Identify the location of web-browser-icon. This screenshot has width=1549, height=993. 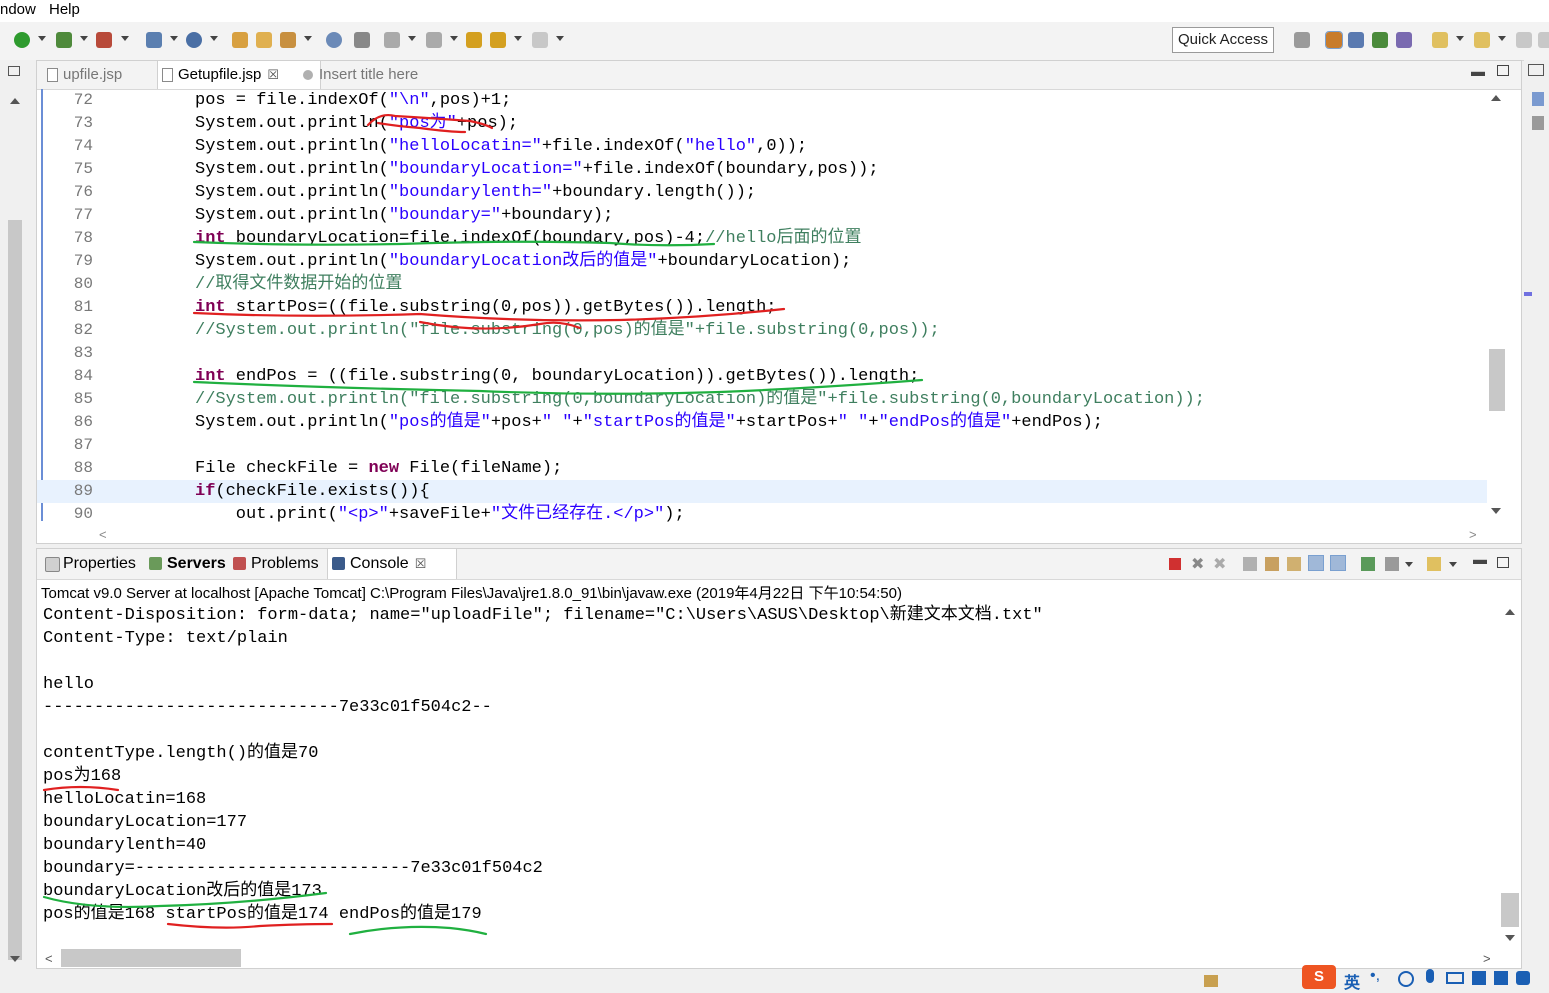
(334, 40).